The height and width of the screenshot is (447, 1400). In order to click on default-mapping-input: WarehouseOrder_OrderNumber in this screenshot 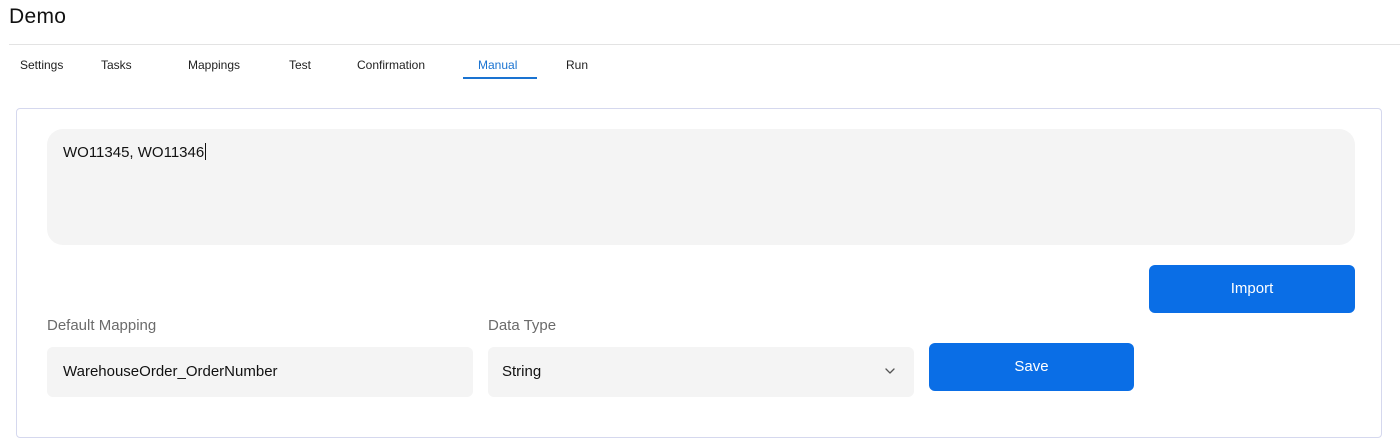, I will do `click(260, 372)`.